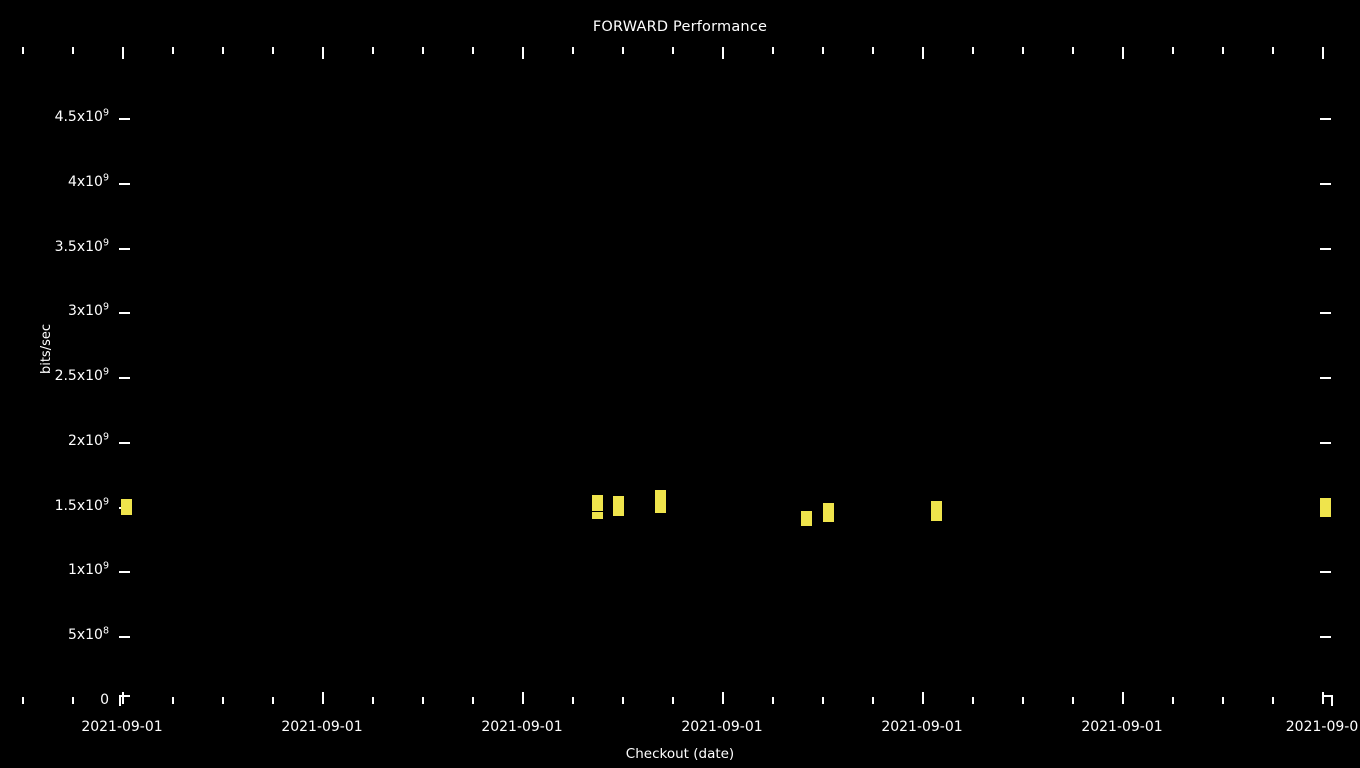 Image resolution: width=1360 pixels, height=768 pixels. I want to click on y-axis-tick-label: 1x109, so click(88, 569).